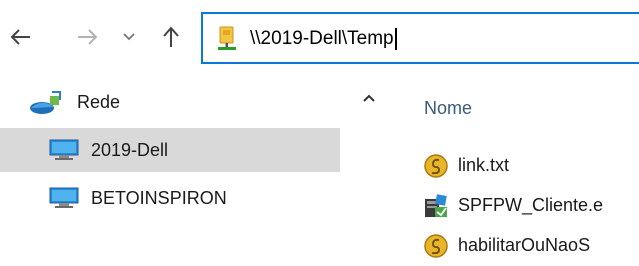  What do you see at coordinates (420, 38) in the screenshot?
I see `address-bar: \\2019-Dell\Temp` at bounding box center [420, 38].